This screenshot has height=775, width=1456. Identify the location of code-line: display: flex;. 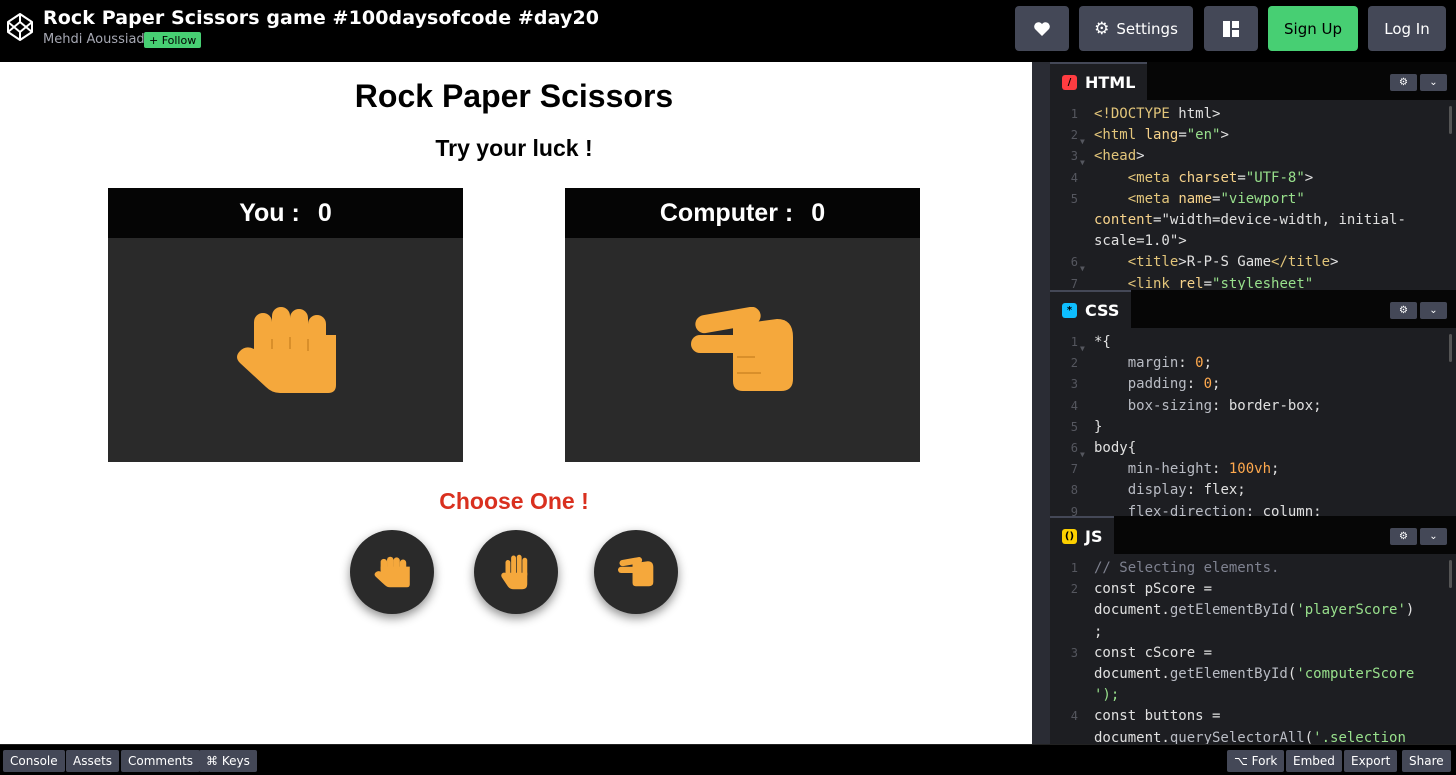
(1186, 490).